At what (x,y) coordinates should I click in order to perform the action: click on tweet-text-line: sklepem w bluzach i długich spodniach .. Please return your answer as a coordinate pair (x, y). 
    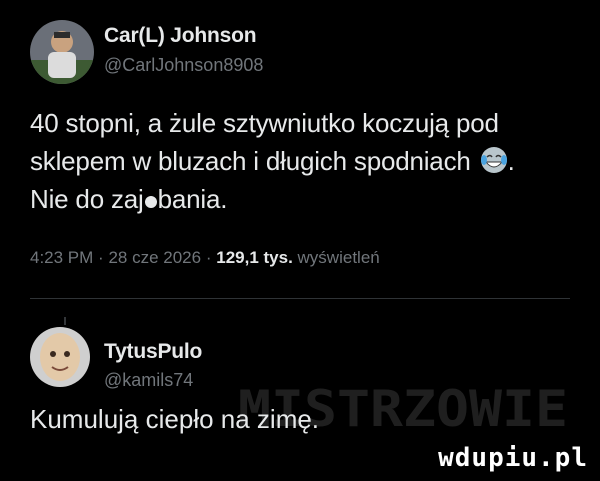
    Looking at the image, I should click on (272, 161).